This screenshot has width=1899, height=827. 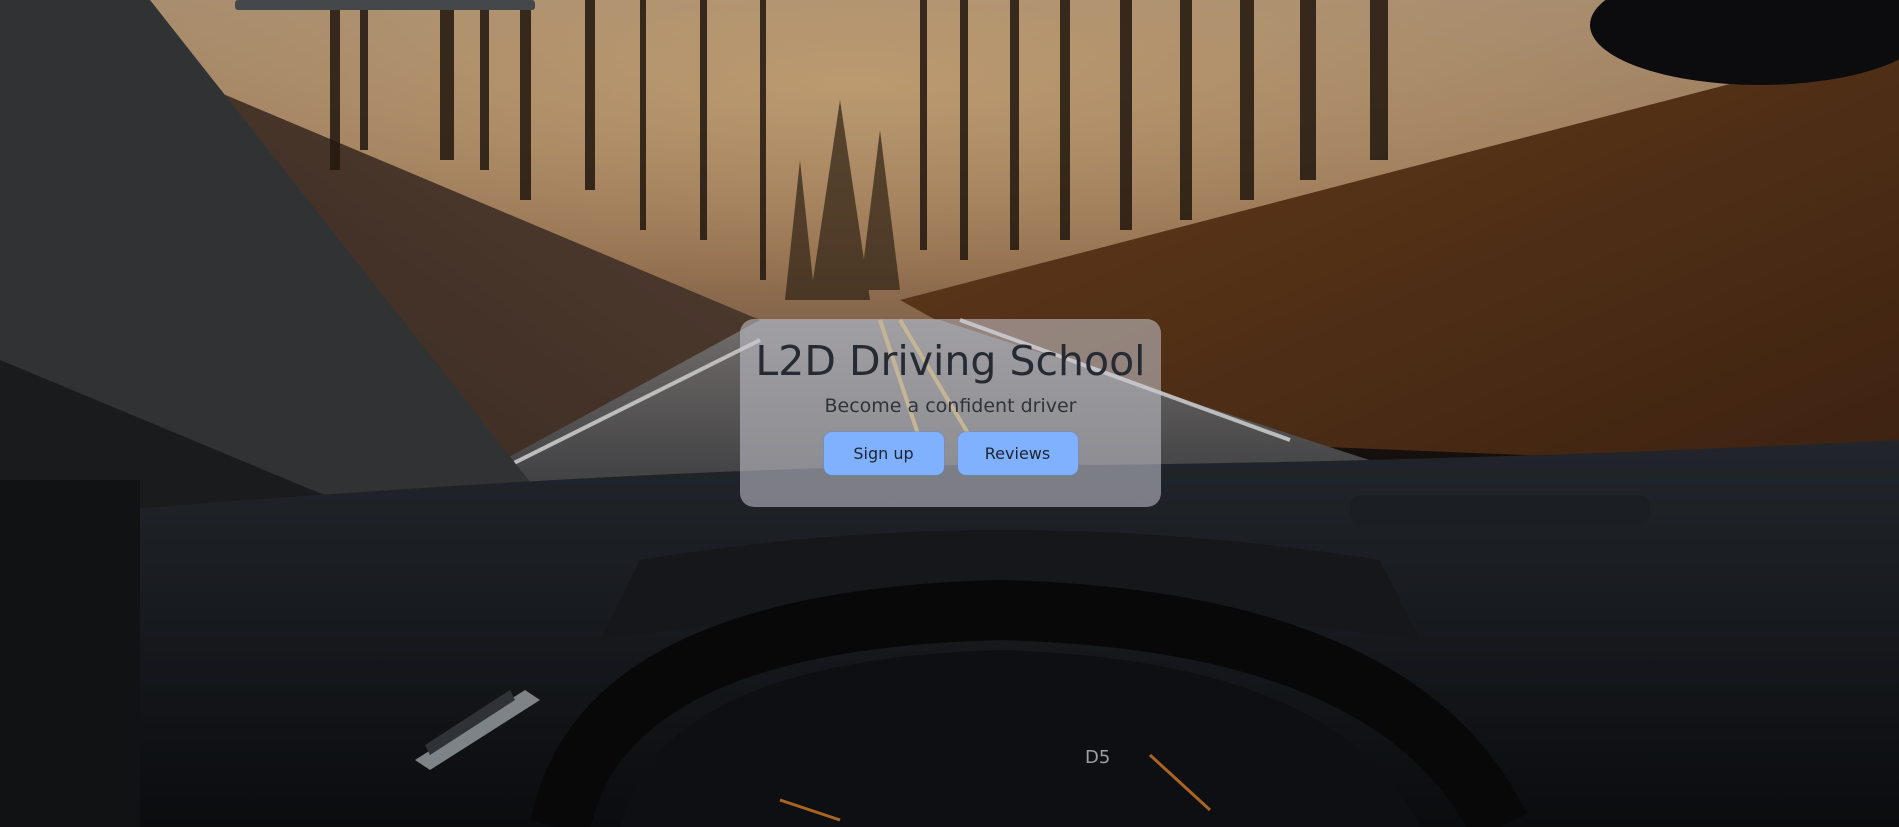 I want to click on page-title: L2D Driving School, so click(x=950, y=361).